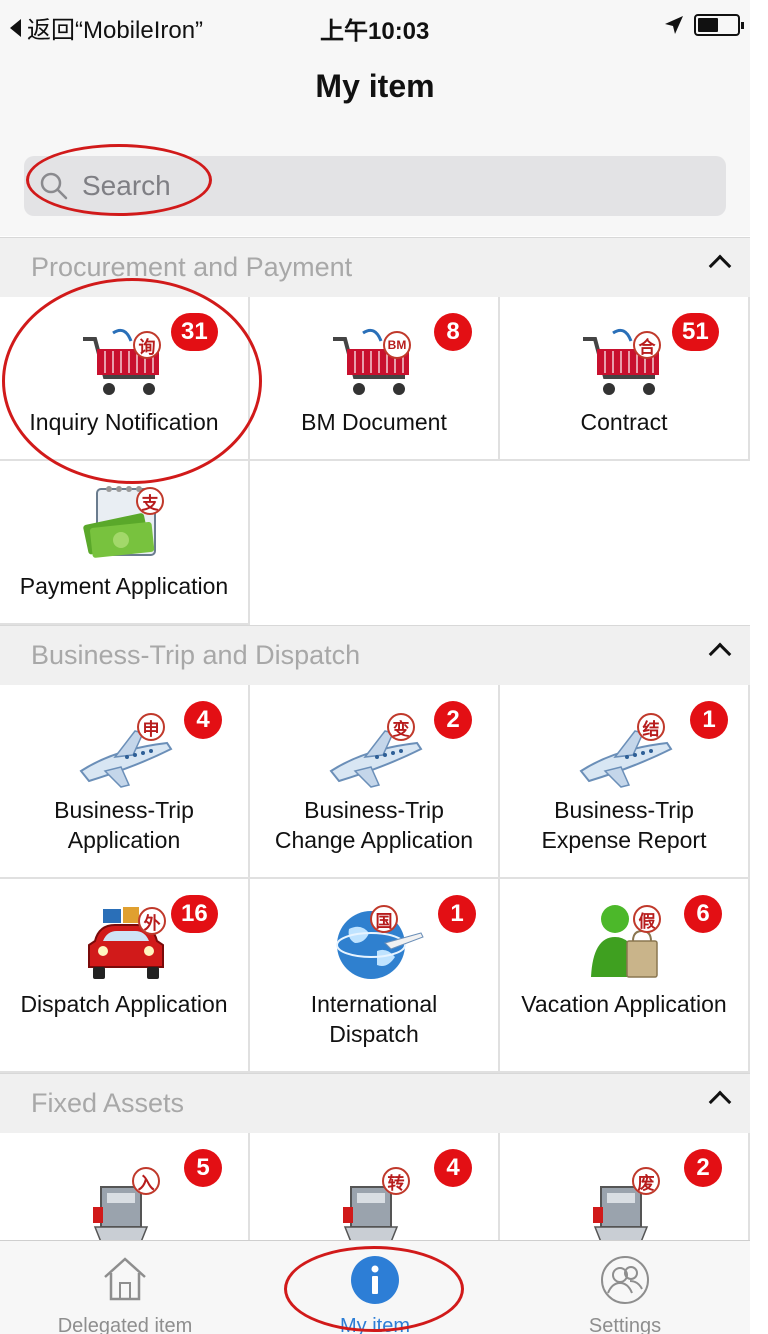 The width and height of the screenshot is (768, 1334). Describe the element at coordinates (674, 25) in the screenshot. I see `location-arrow-icon` at that location.